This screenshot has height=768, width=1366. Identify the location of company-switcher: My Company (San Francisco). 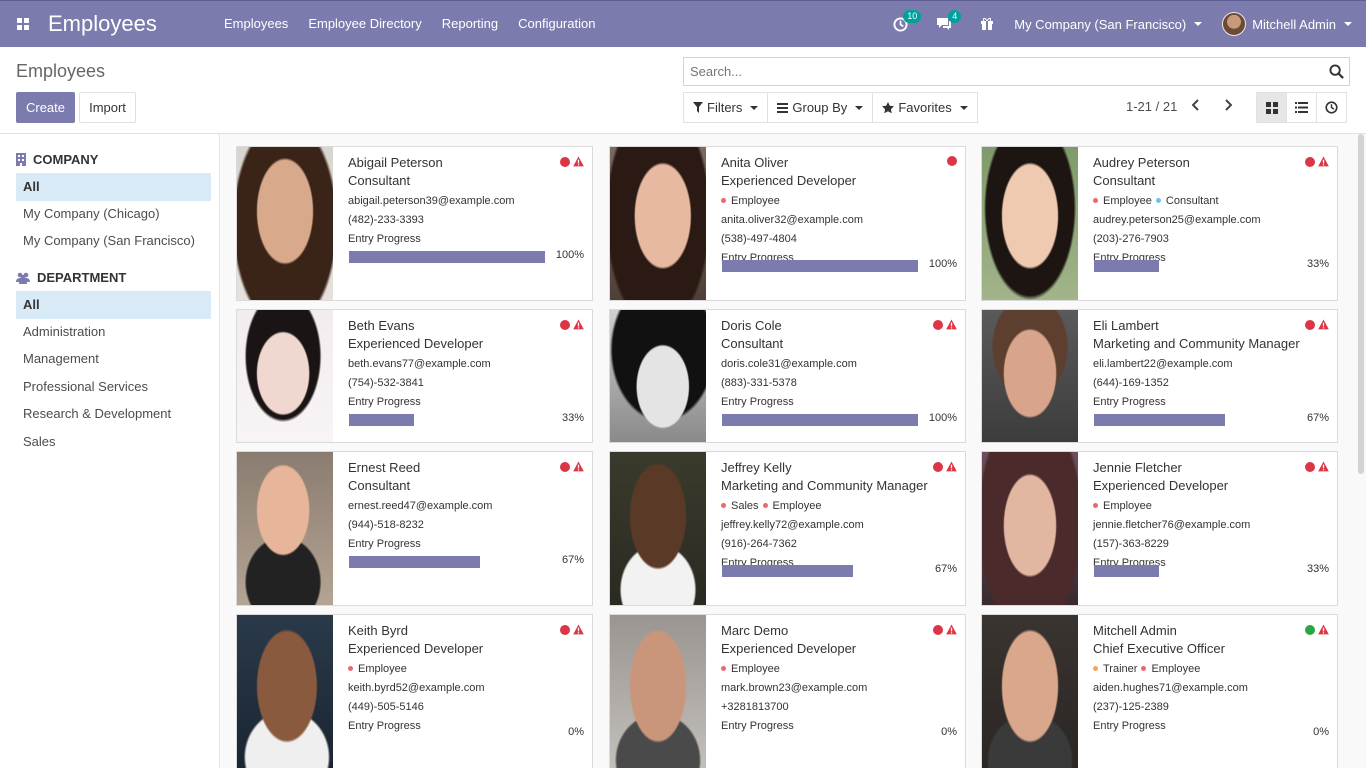
(1108, 24).